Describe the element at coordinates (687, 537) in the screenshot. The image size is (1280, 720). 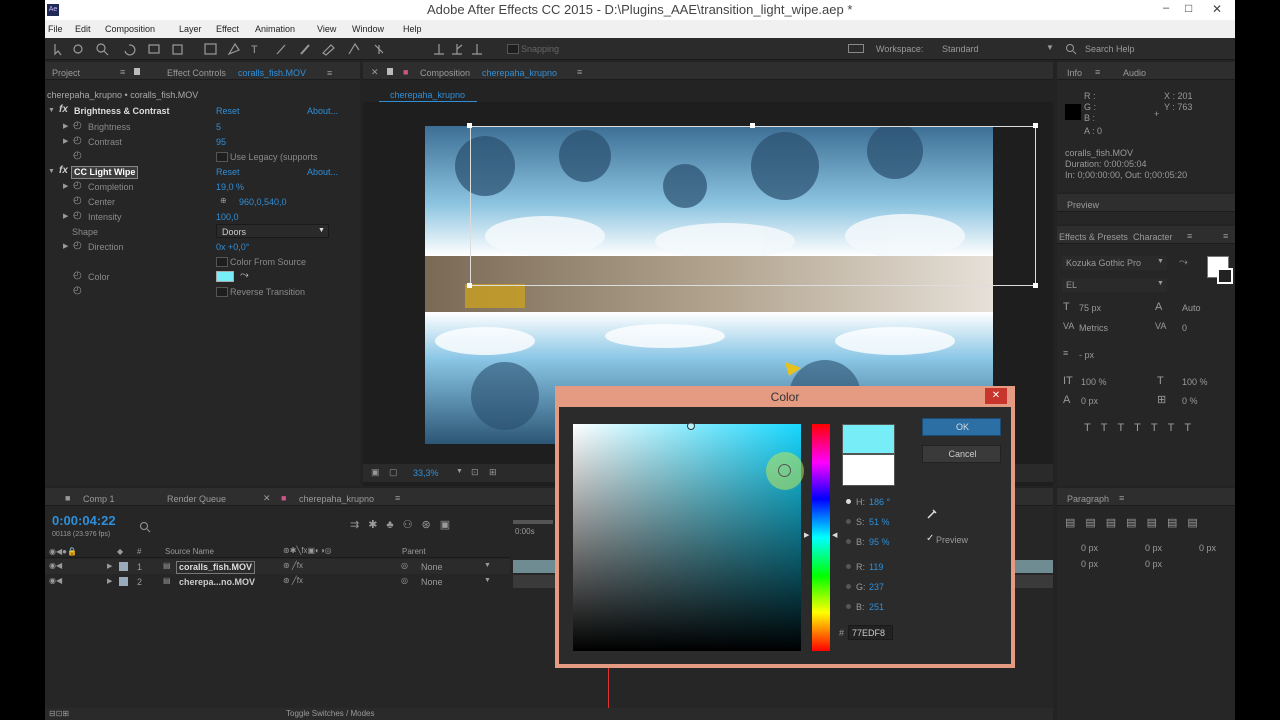
I see `color-field` at that location.